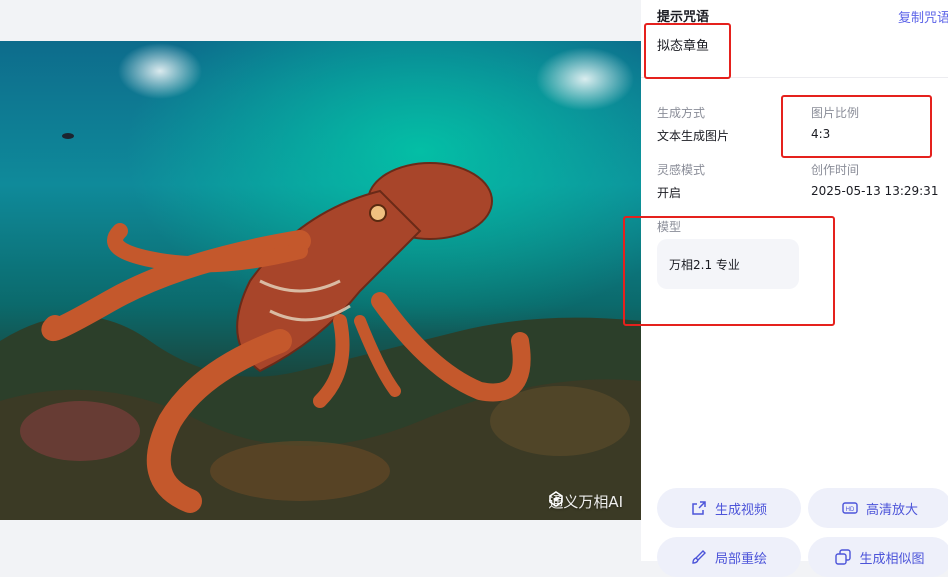  Describe the element at coordinates (835, 170) in the screenshot. I see `meta-label: 创作时间` at that location.